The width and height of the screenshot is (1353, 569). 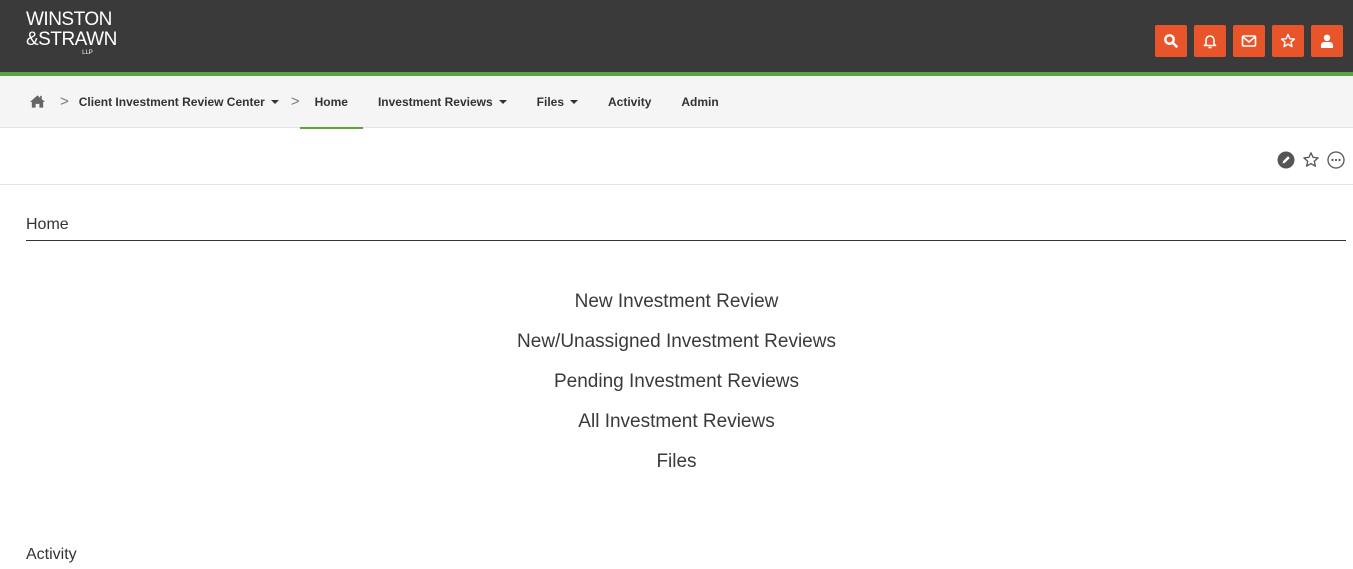 I want to click on activity-section-title: Activity, so click(x=51, y=554).